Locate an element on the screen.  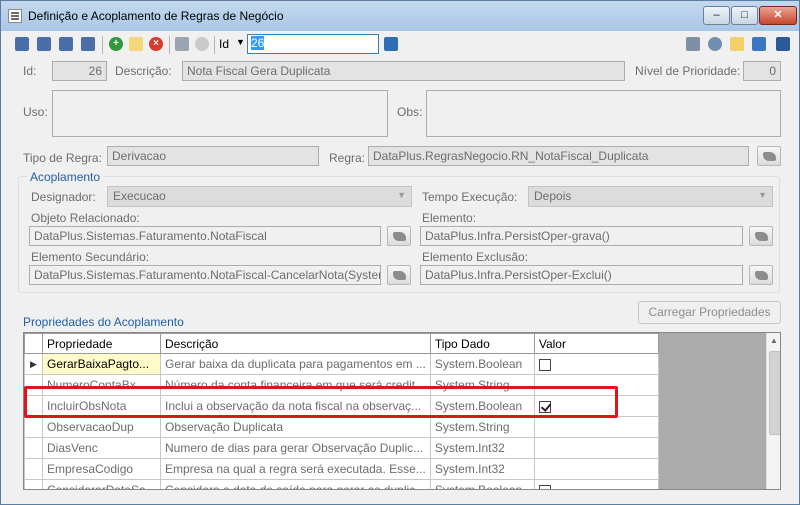
first-record-icon is located at coordinates (22, 44).